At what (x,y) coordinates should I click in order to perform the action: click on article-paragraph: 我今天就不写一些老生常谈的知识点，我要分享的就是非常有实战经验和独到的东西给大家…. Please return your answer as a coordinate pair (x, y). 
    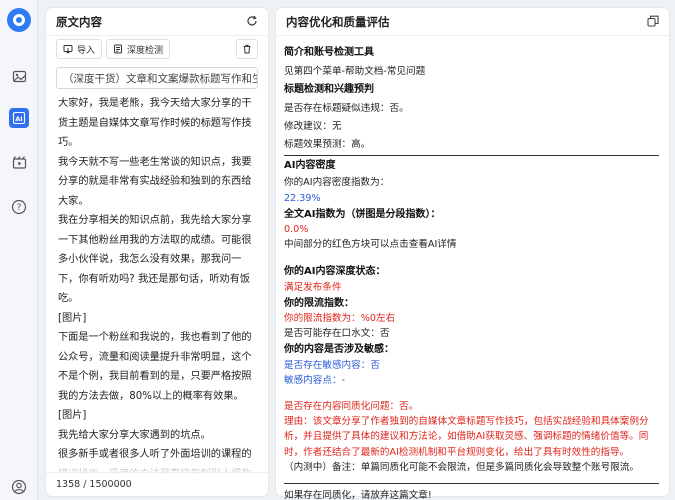
    Looking at the image, I should click on (155, 181).